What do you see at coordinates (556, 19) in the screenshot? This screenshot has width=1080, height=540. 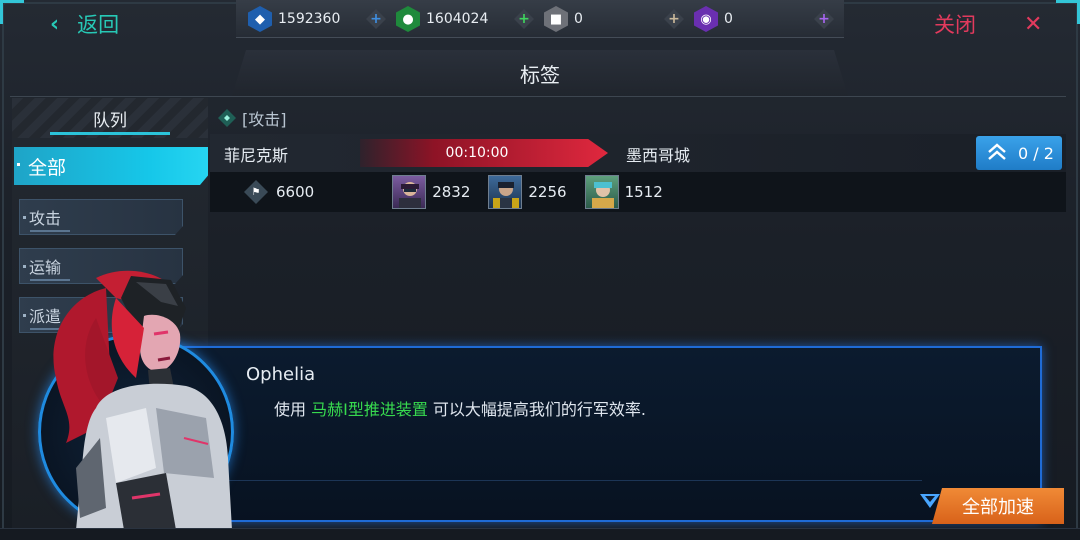 I see `ore-icon: ■` at bounding box center [556, 19].